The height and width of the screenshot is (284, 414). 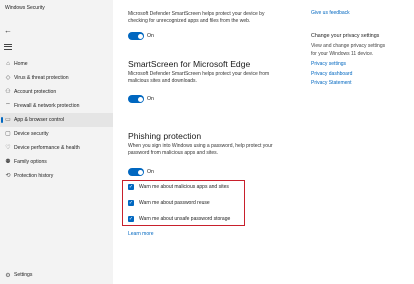 I want to click on family-icon: ⚉, so click(x=8, y=162).